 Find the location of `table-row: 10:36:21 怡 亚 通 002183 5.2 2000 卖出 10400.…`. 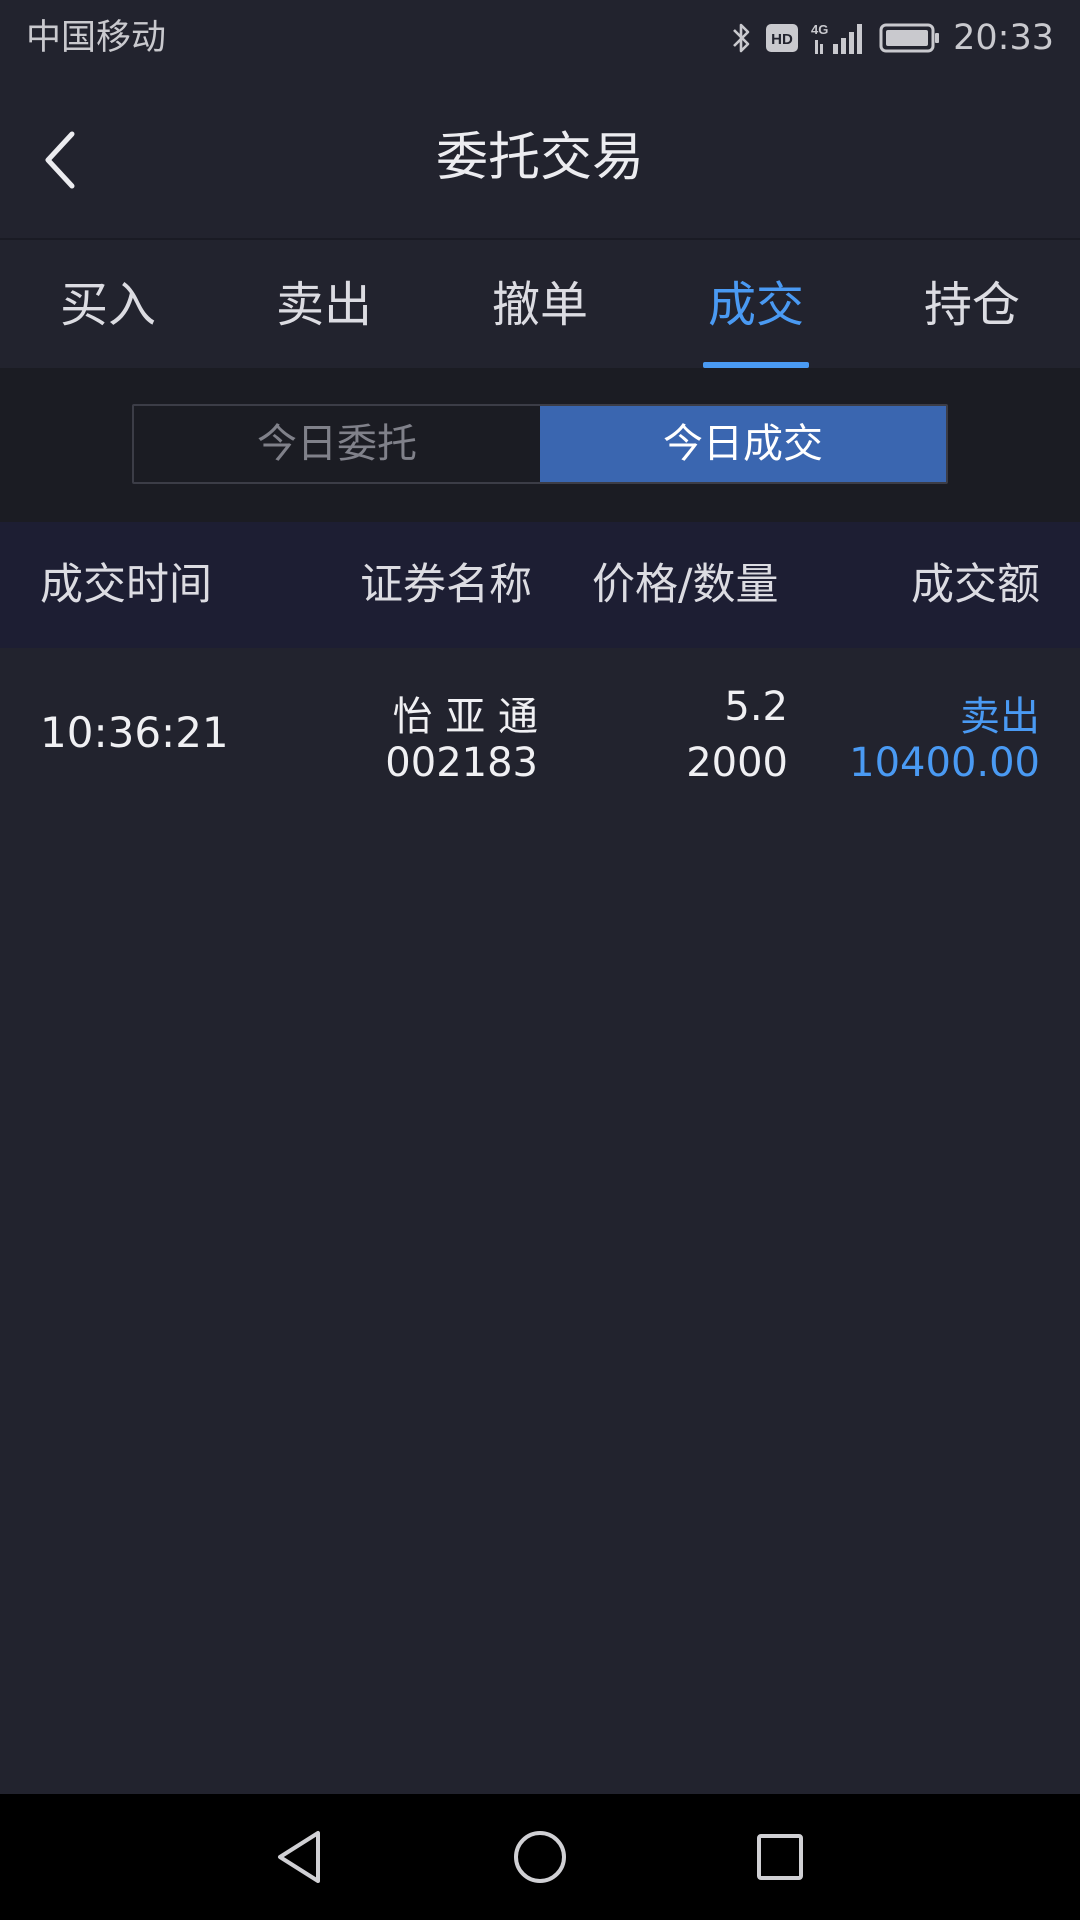

table-row: 10:36:21 怡 亚 通 002183 5.2 2000 卖出 10400.… is located at coordinates (540, 734).